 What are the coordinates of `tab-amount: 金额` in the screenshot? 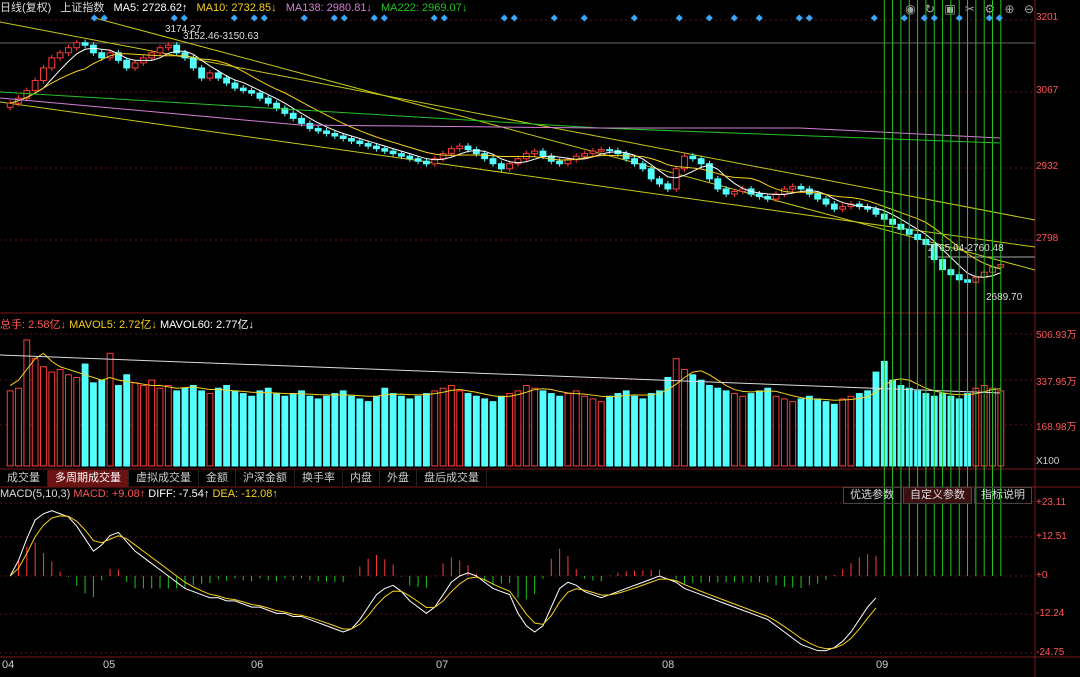 It's located at (217, 478).